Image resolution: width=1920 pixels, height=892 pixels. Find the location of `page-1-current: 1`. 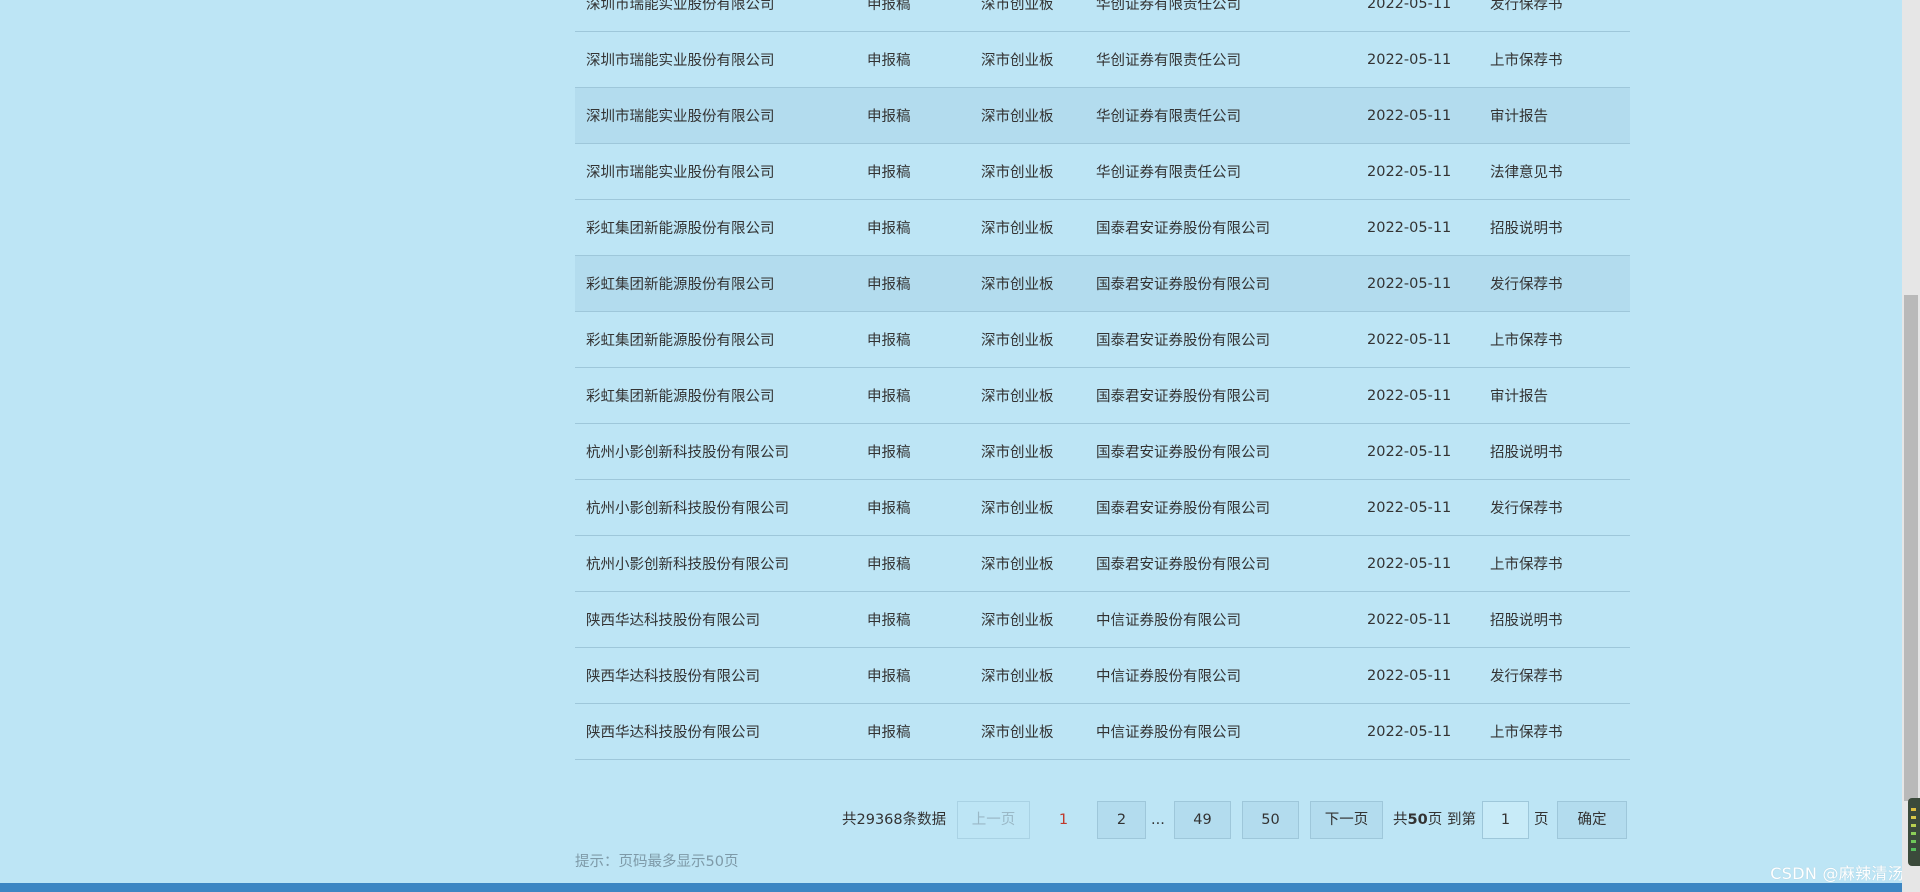

page-1-current: 1 is located at coordinates (1063, 820).